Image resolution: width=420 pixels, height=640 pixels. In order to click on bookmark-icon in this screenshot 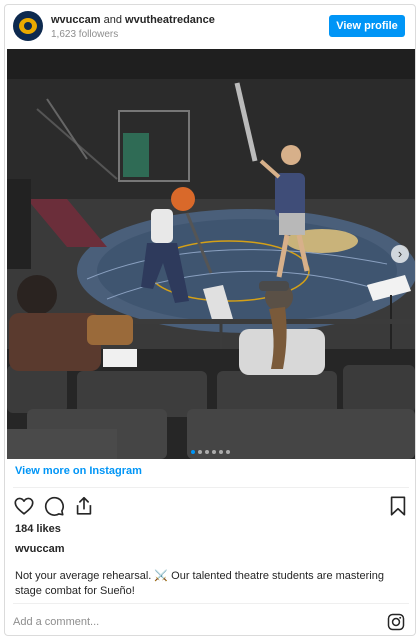, I will do `click(398, 506)`.